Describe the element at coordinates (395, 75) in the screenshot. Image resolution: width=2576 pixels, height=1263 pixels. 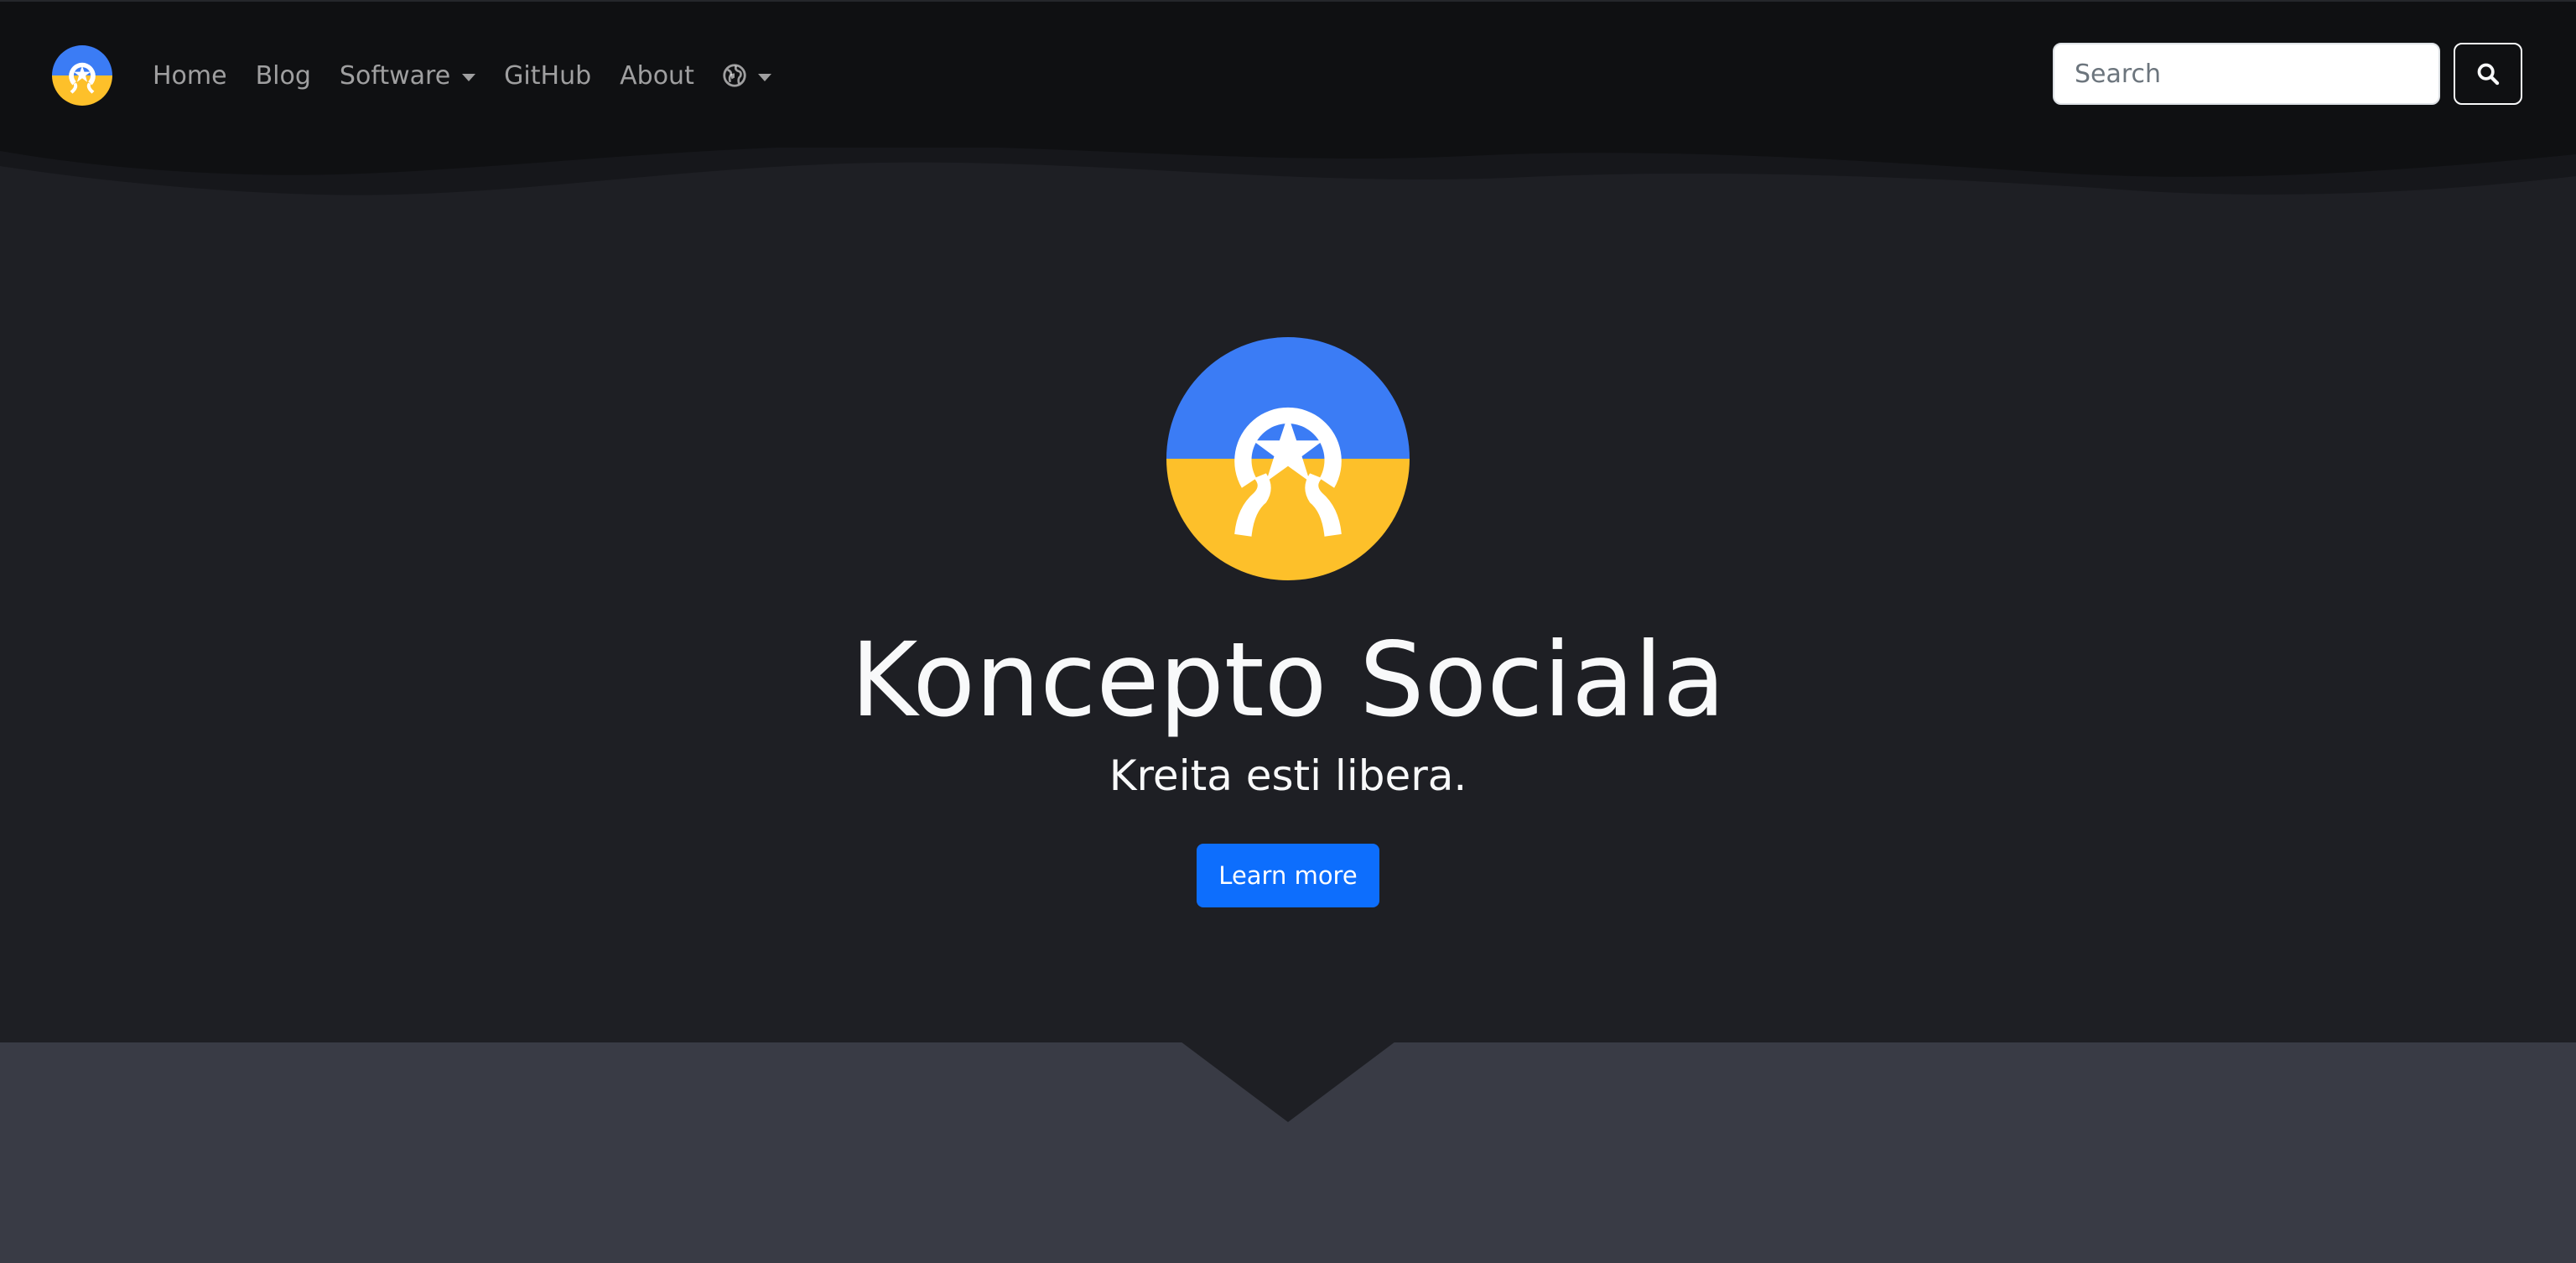
I see `nav-dropdown-software-label: Software` at that location.